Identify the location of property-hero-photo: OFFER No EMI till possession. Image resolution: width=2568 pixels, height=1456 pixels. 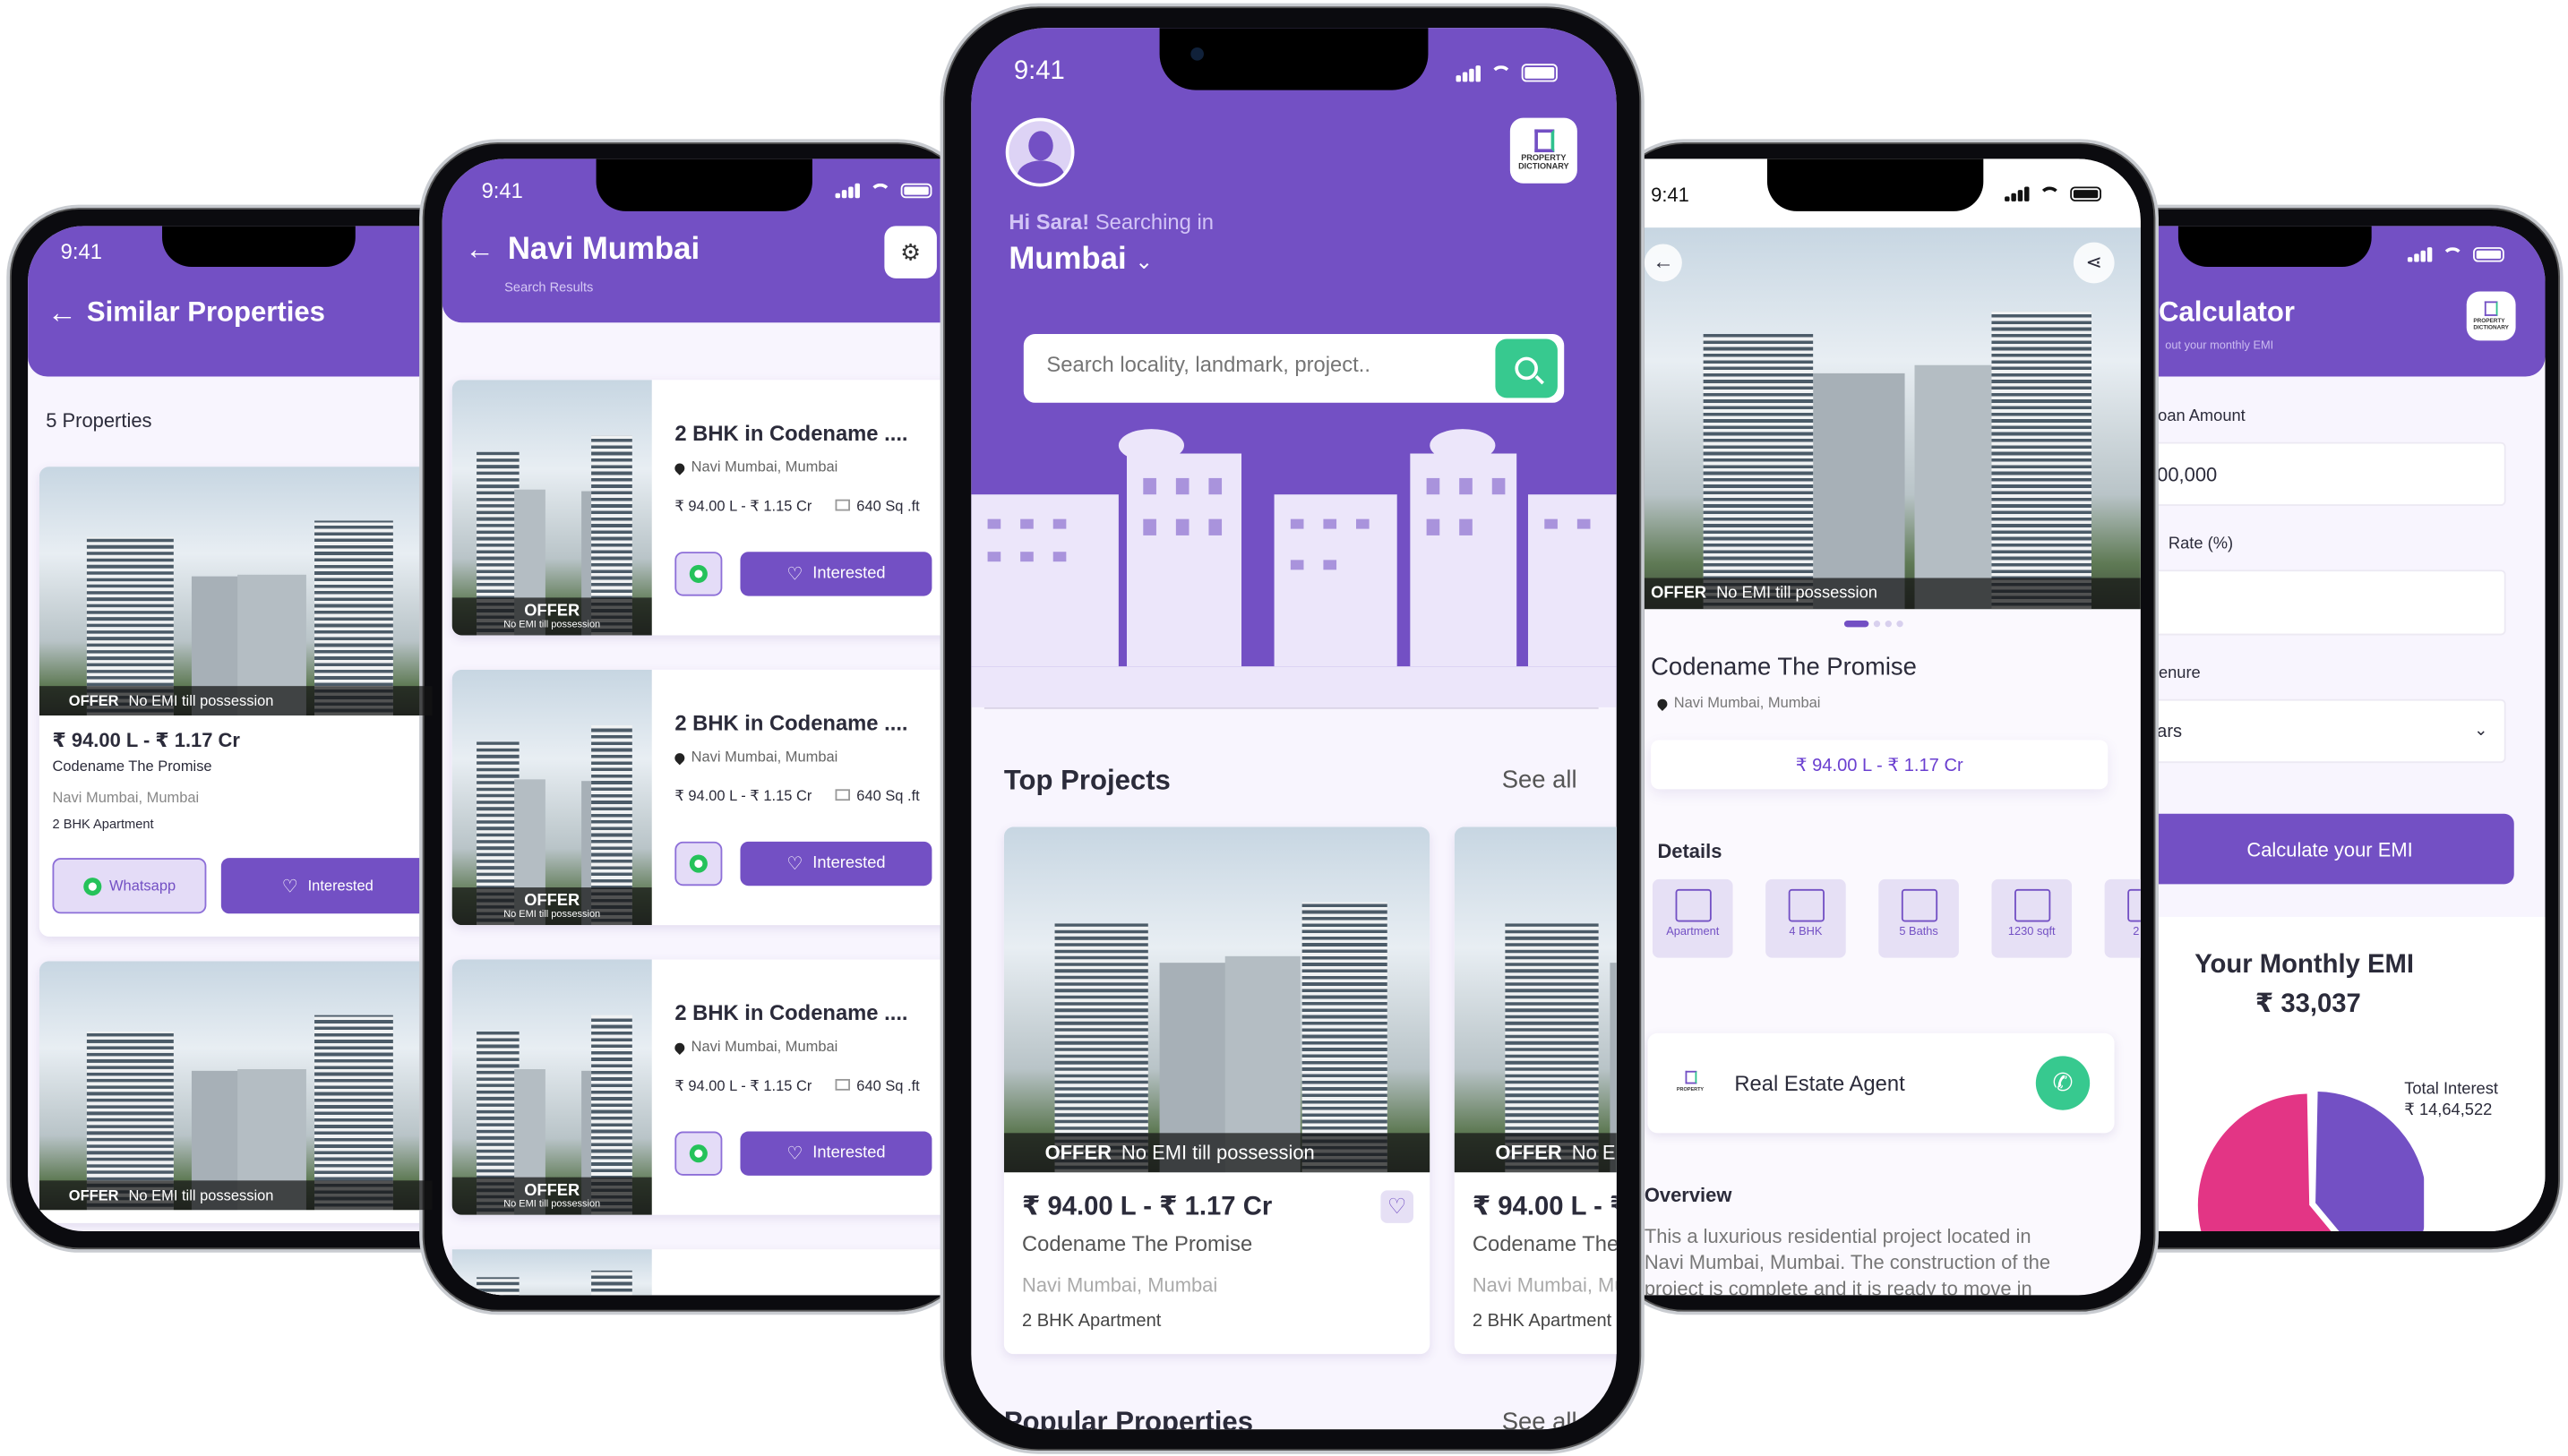
(1892, 418).